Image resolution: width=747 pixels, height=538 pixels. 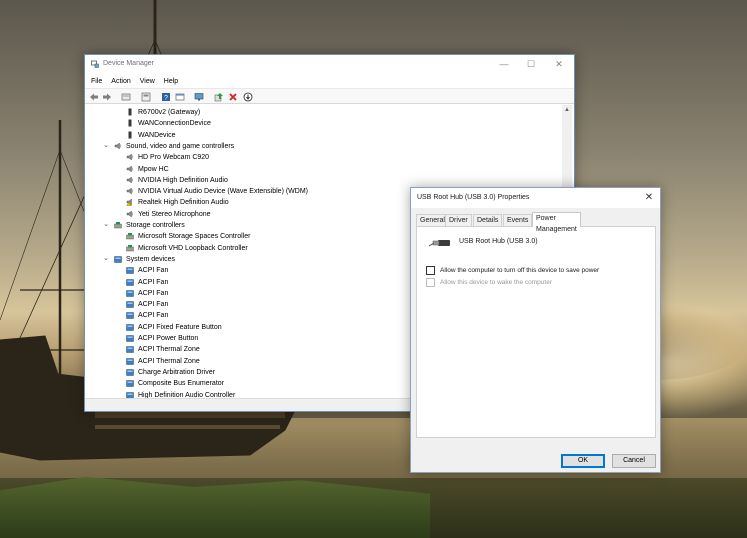 I want to click on cancel-button: Cancel, so click(x=634, y=461).